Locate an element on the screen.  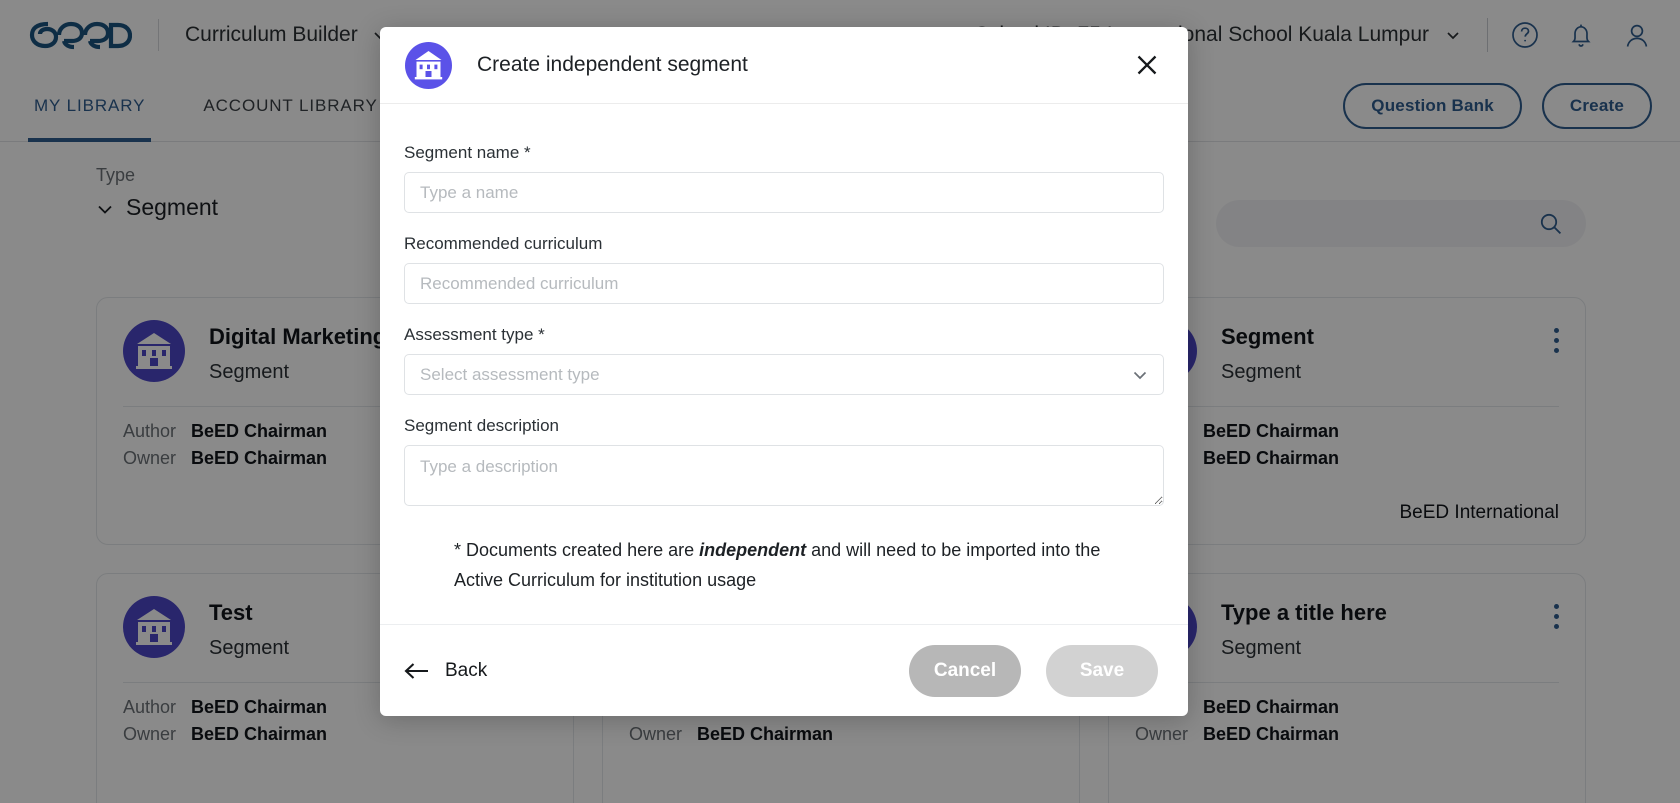
segment-description-field: Segment description is located at coordinates (784, 463).